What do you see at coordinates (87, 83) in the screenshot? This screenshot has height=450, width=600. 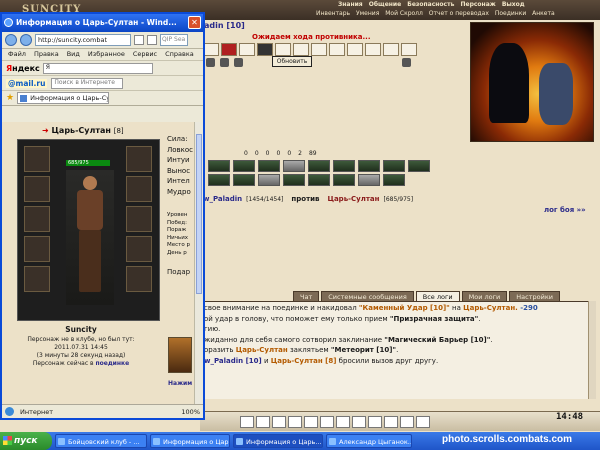 I see `mail-search-input: Поиск в Интернете` at bounding box center [87, 83].